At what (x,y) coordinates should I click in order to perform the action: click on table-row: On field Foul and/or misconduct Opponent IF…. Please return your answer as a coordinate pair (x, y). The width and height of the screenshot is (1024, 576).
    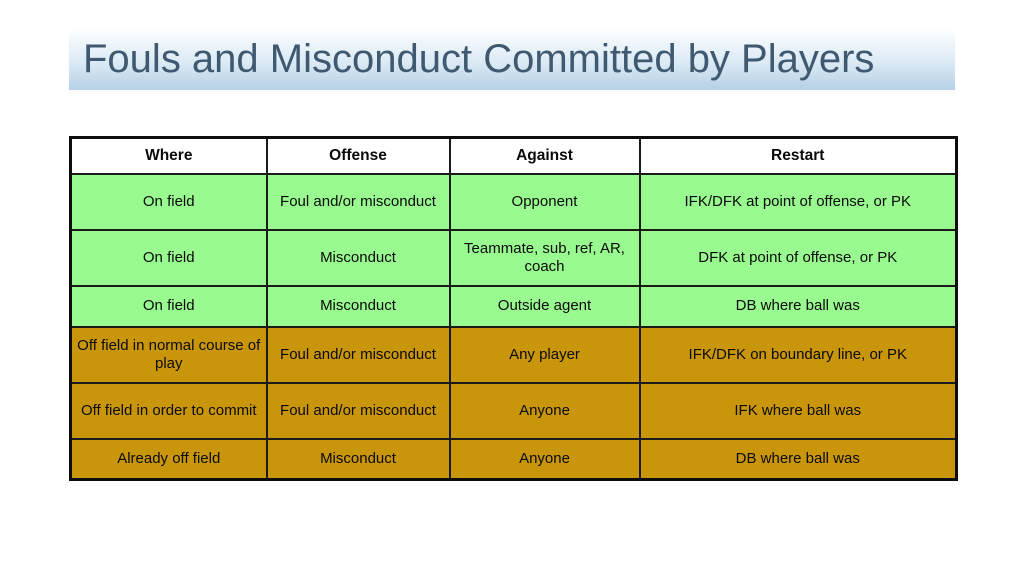
    Looking at the image, I should click on (513, 201).